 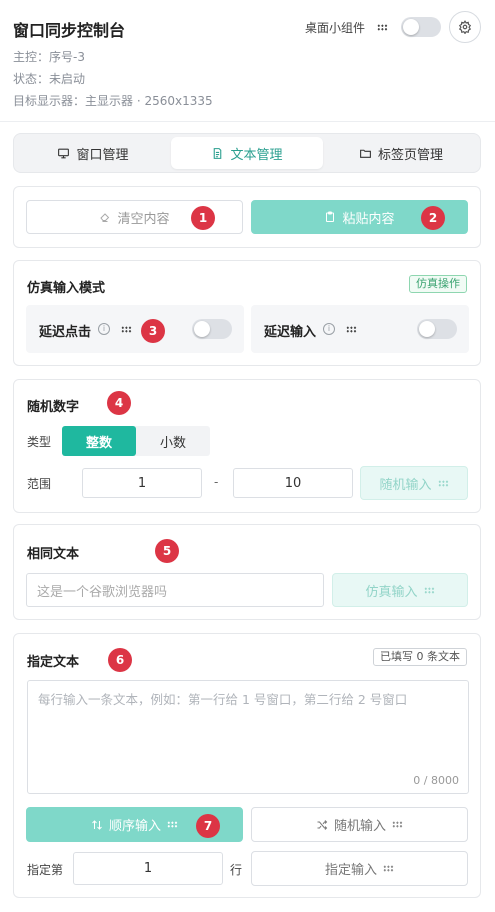 I want to click on random-number-title: 随机数字, so click(x=53, y=407).